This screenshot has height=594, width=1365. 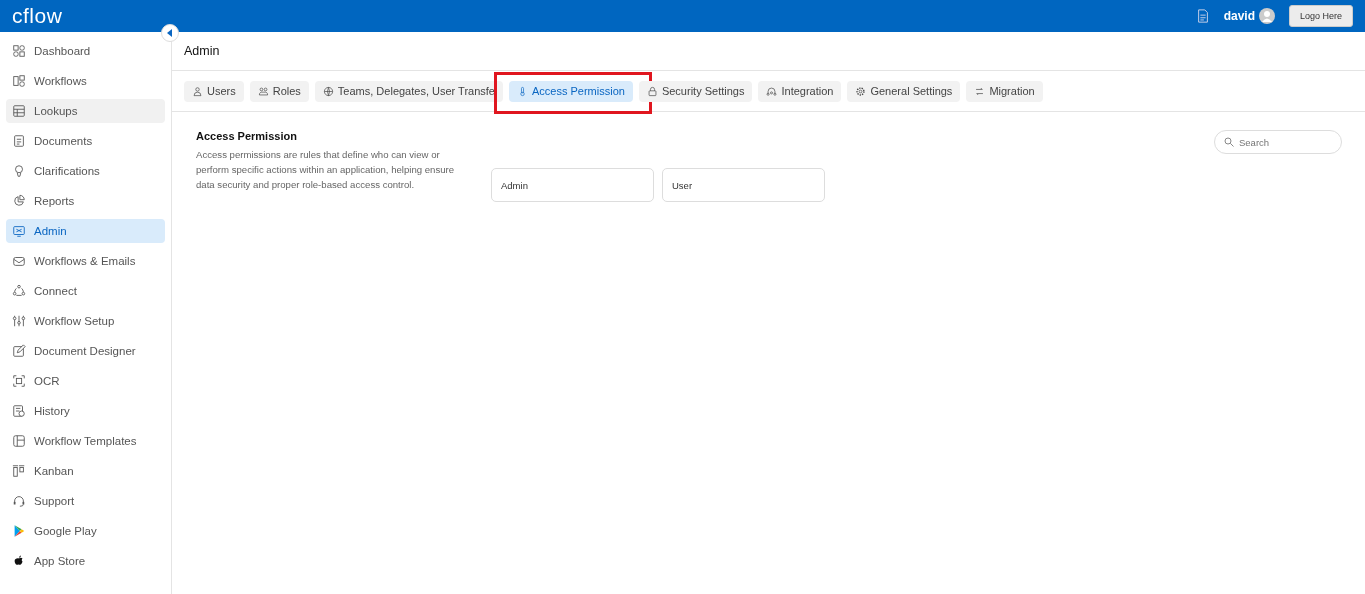 I want to click on user-icon, so click(x=197, y=91).